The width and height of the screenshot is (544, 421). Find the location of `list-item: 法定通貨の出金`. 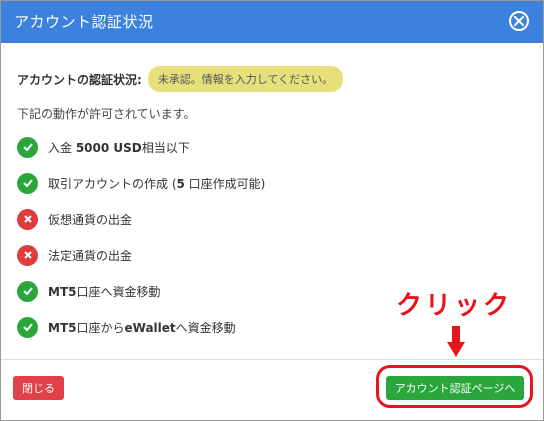

list-item: 法定通貨の出金 is located at coordinates (141, 255).